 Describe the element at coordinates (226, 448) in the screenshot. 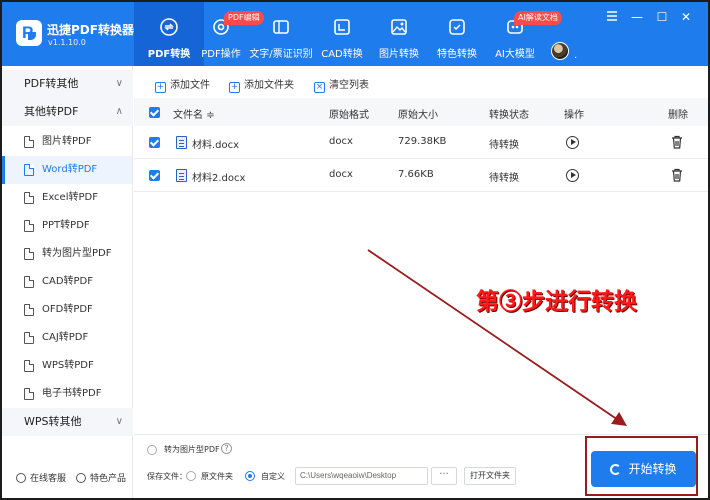

I see `help-icon: ?` at that location.